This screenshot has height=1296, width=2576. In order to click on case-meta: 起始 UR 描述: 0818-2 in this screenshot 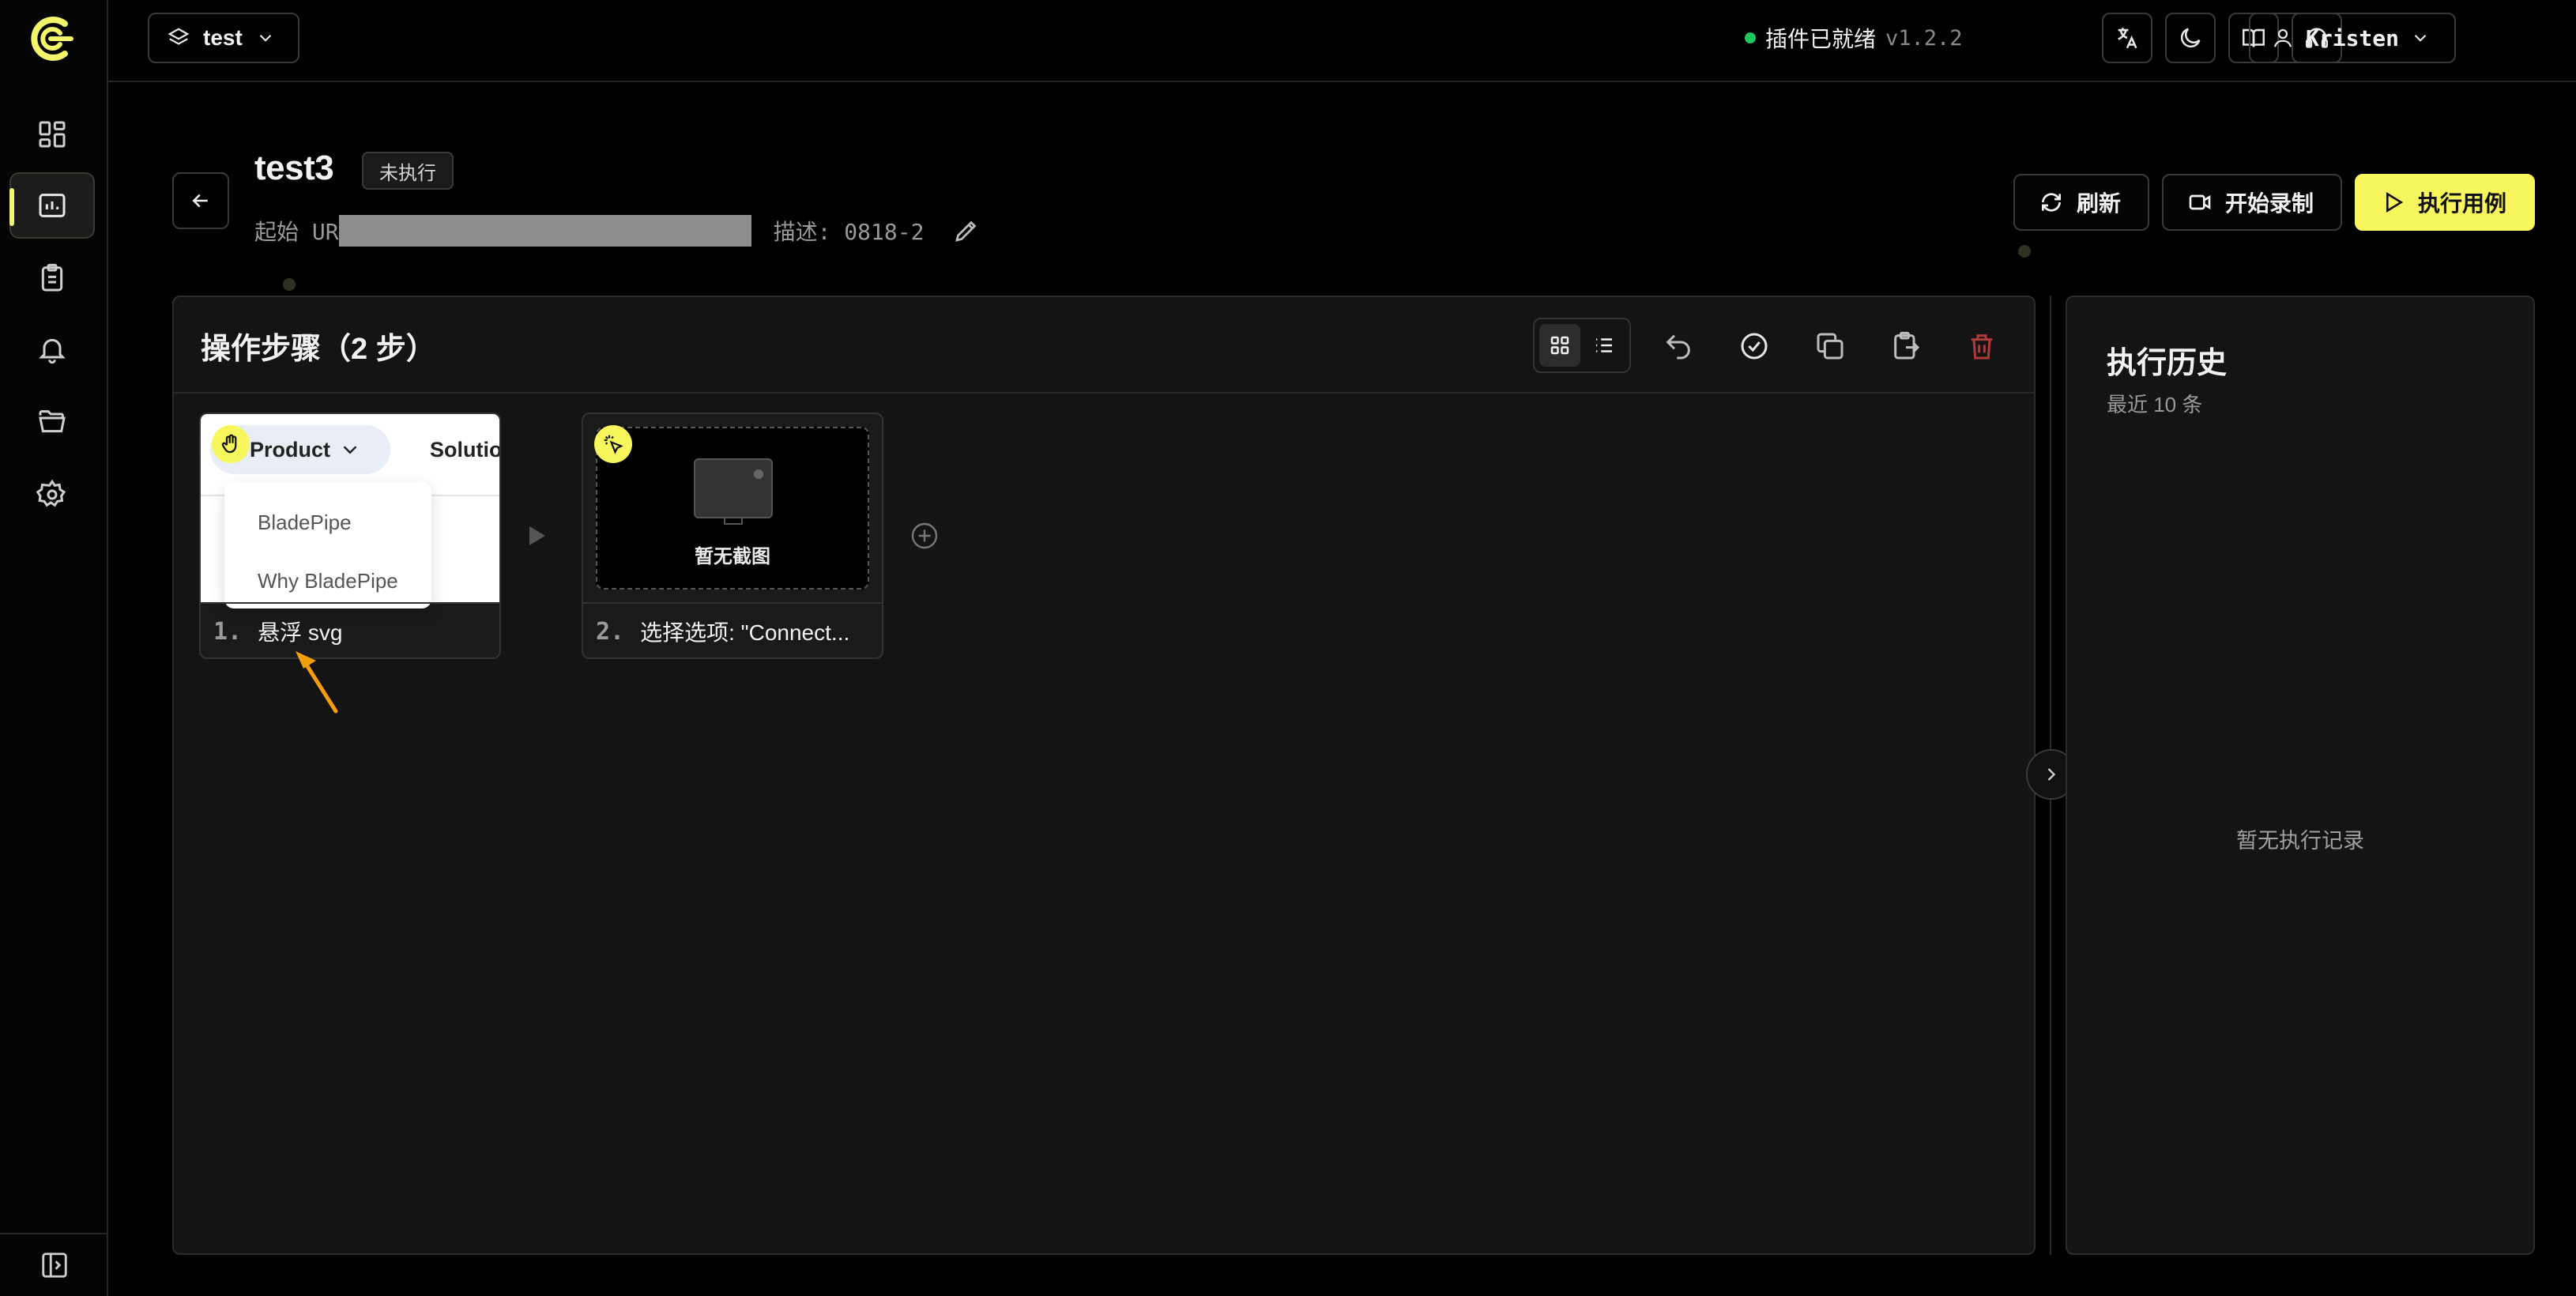, I will do `click(617, 230)`.